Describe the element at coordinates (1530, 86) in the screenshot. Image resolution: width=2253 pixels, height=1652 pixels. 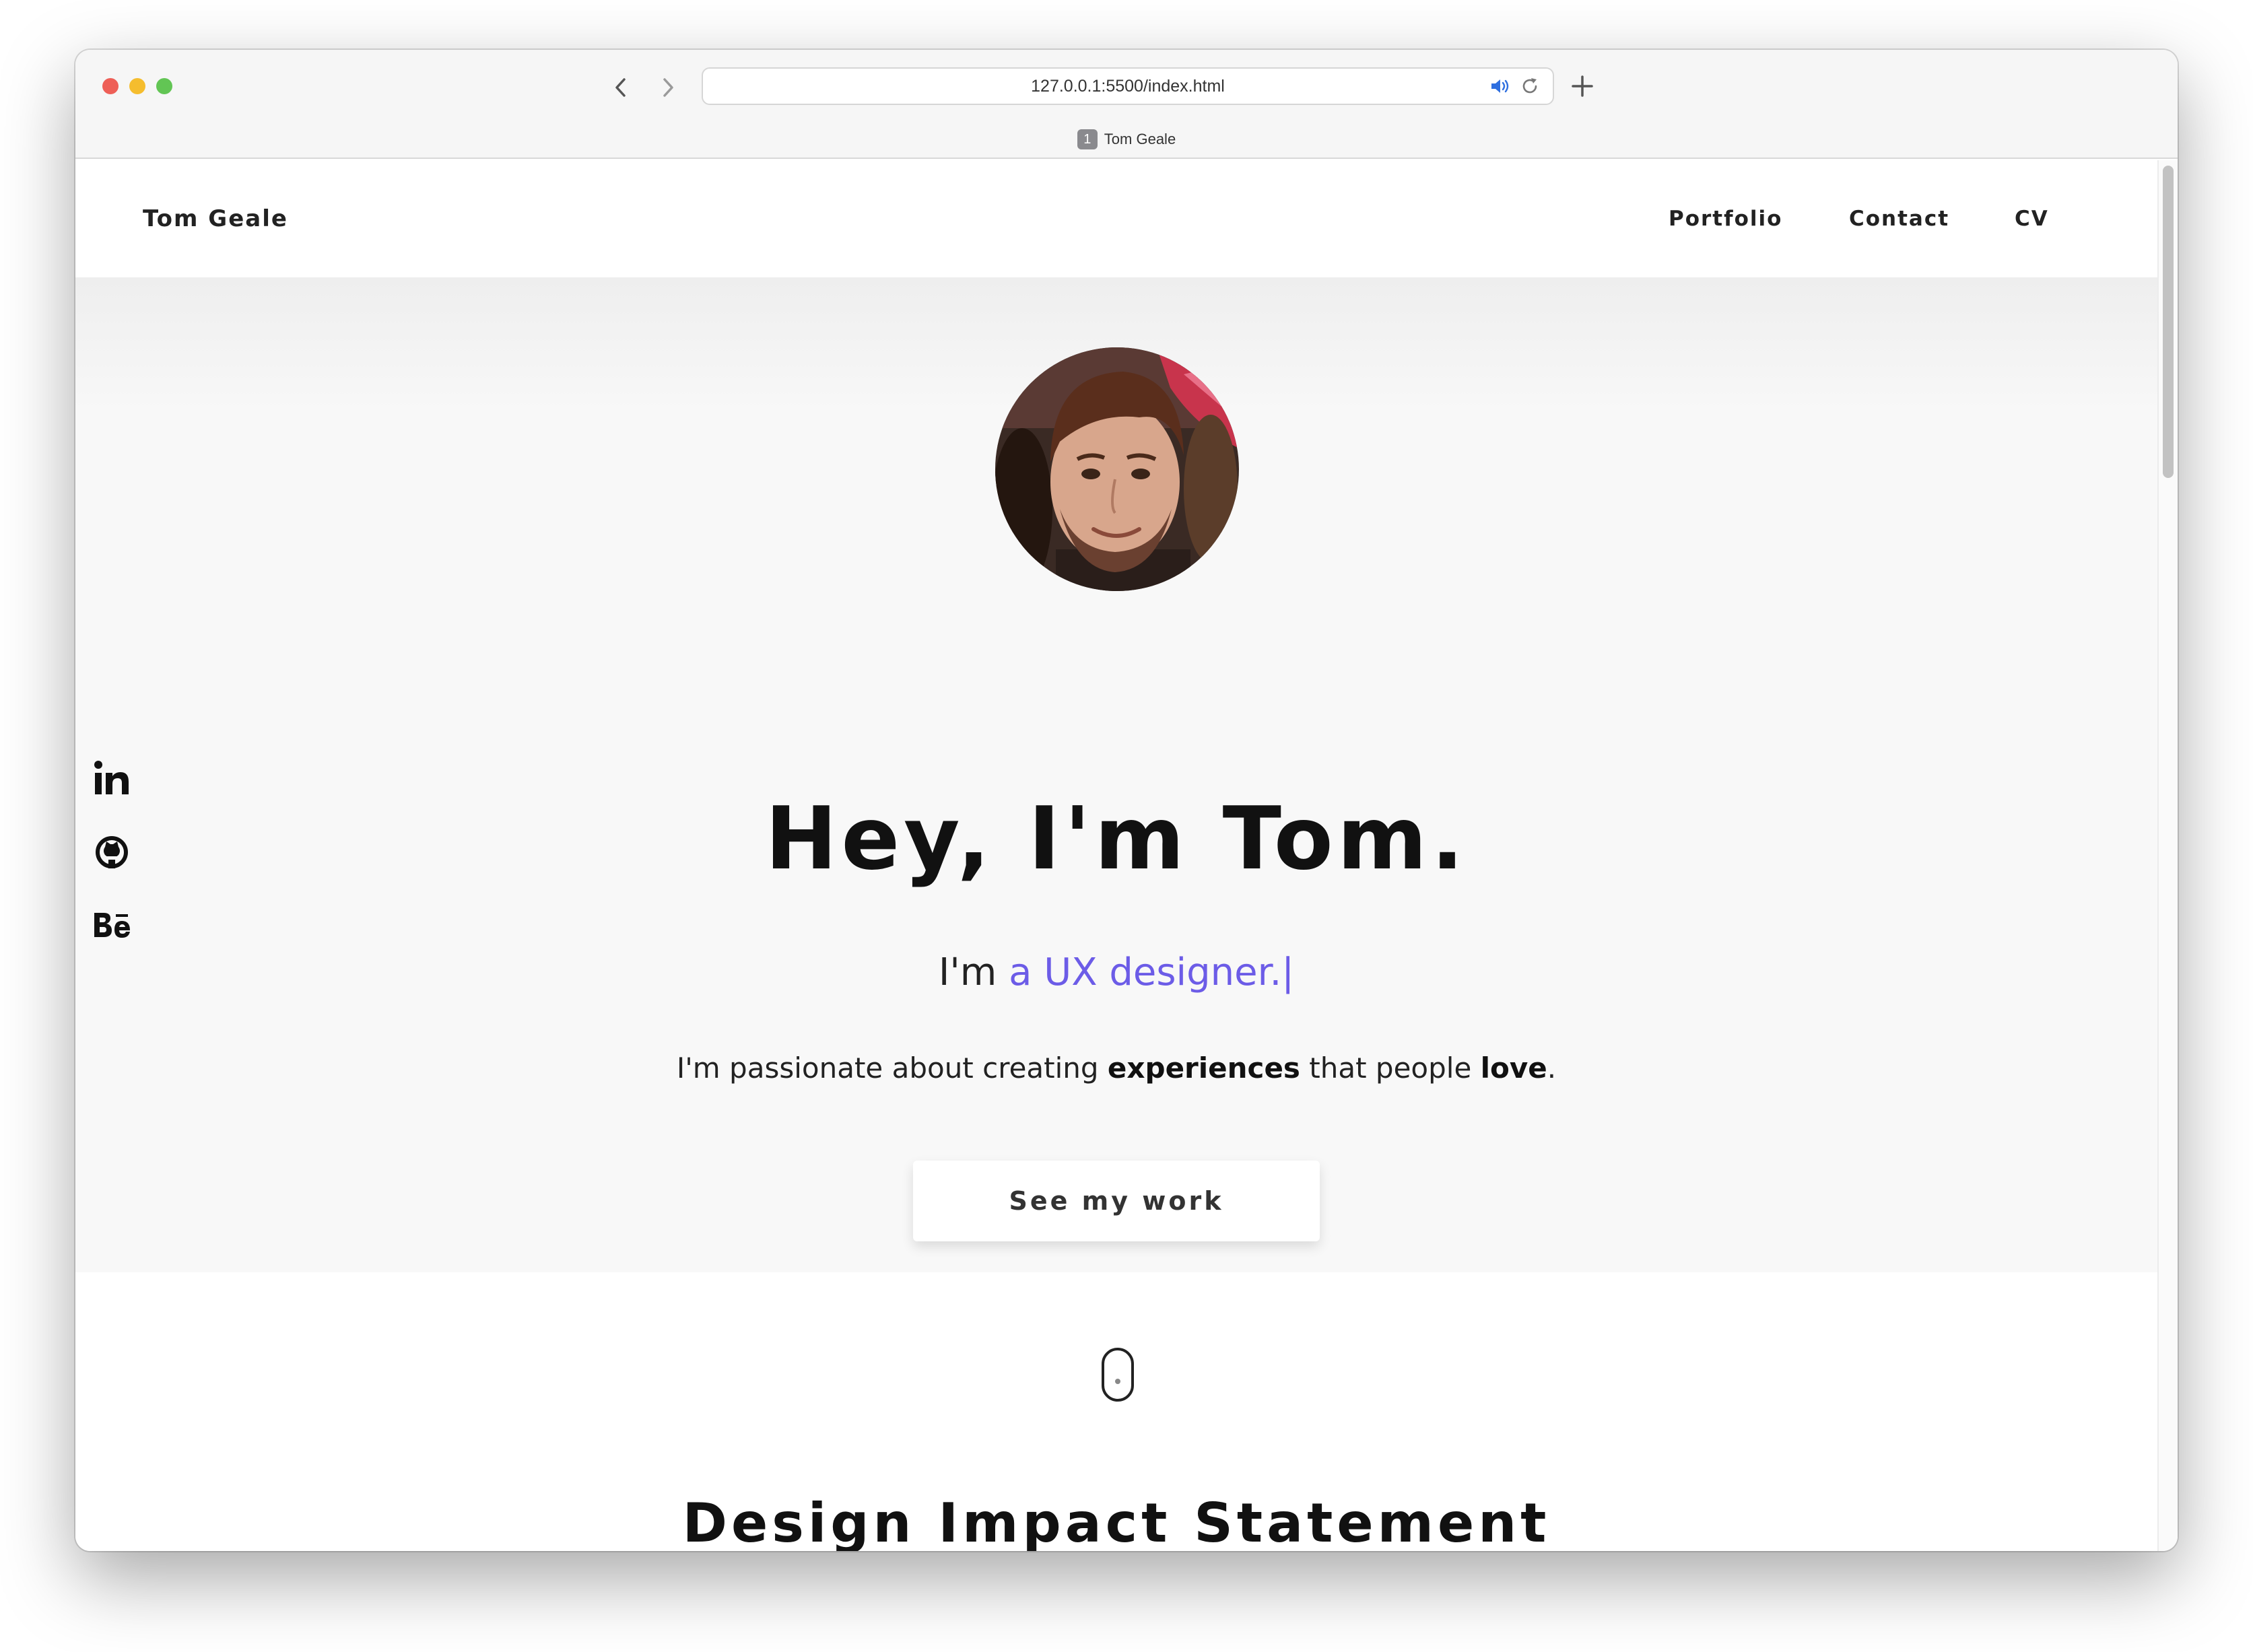
I see `reload-icon` at that location.